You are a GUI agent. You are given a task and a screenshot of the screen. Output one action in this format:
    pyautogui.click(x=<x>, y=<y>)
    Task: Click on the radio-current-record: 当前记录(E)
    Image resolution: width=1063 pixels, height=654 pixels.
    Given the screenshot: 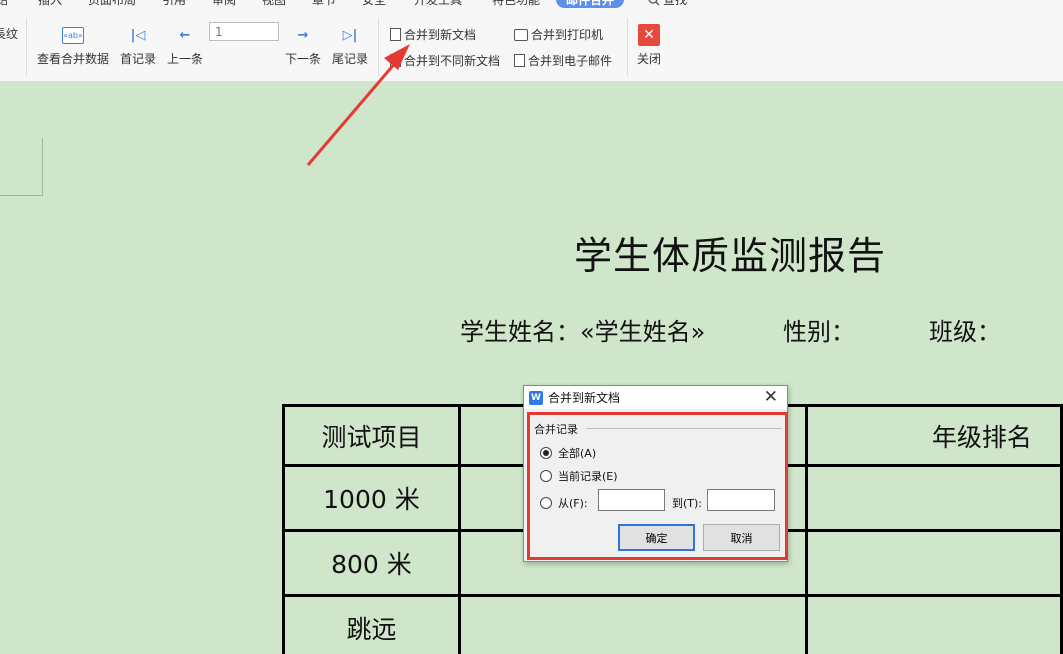 What is the action you would take?
    pyautogui.click(x=579, y=476)
    